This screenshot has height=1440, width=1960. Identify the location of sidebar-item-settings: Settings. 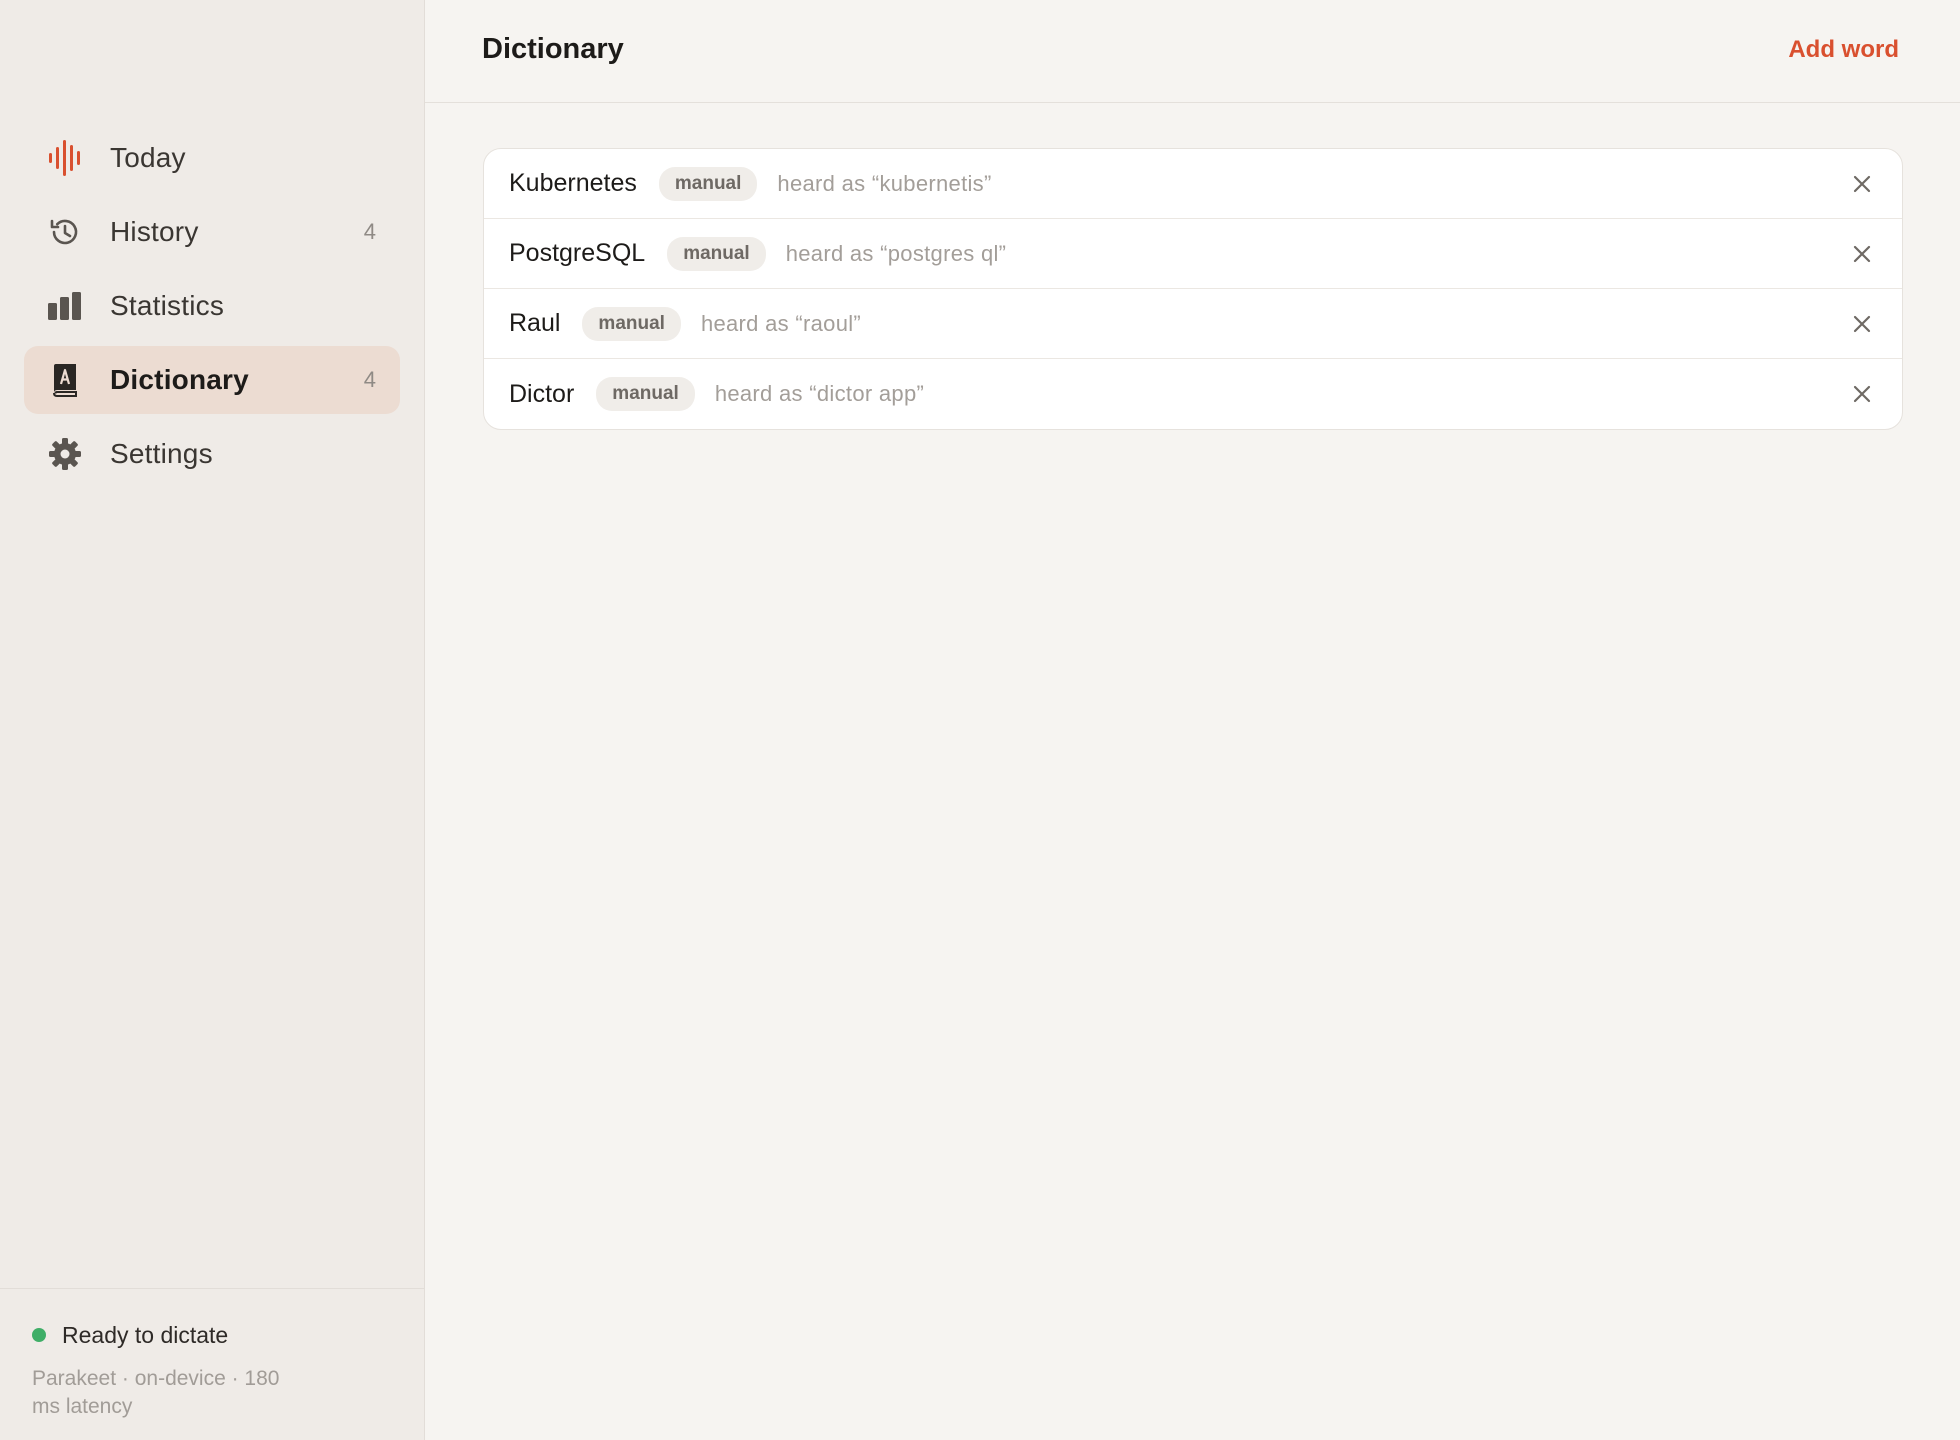
(212, 454).